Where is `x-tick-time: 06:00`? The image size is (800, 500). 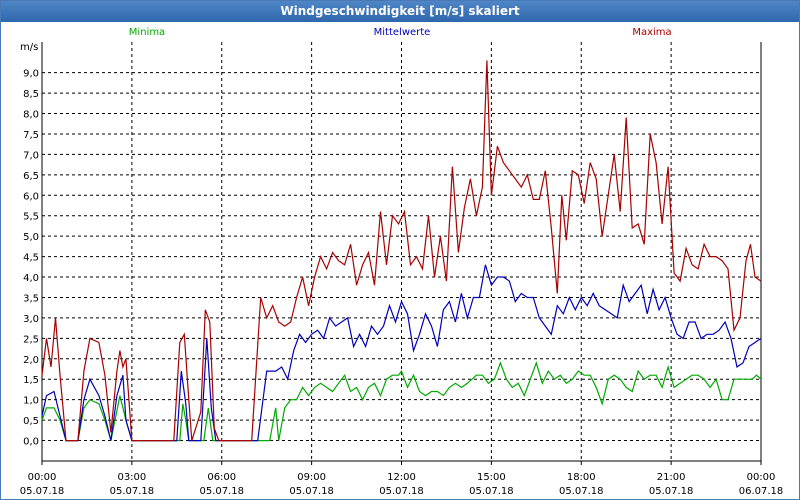
x-tick-time: 06:00 is located at coordinates (221, 477).